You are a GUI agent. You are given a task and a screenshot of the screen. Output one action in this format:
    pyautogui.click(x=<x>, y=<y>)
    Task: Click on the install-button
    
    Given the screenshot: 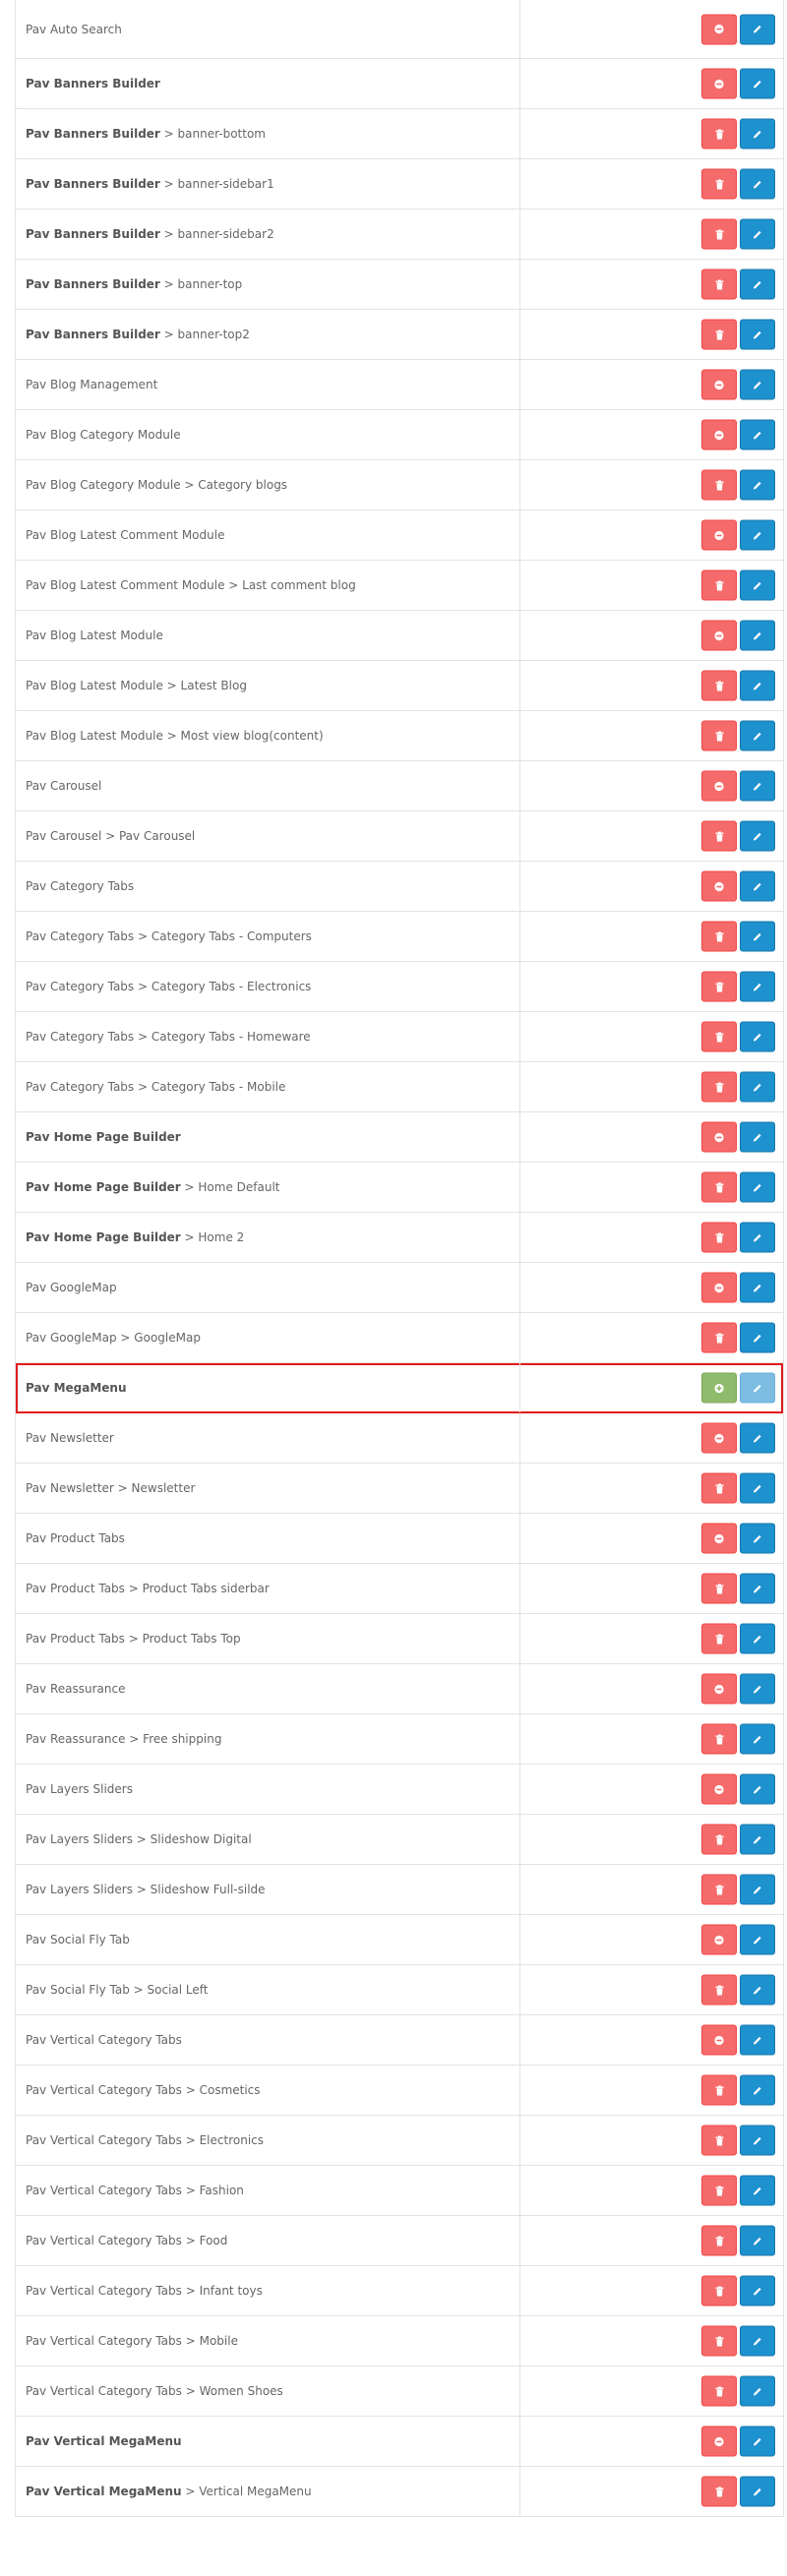 What is the action you would take?
    pyautogui.click(x=719, y=1388)
    